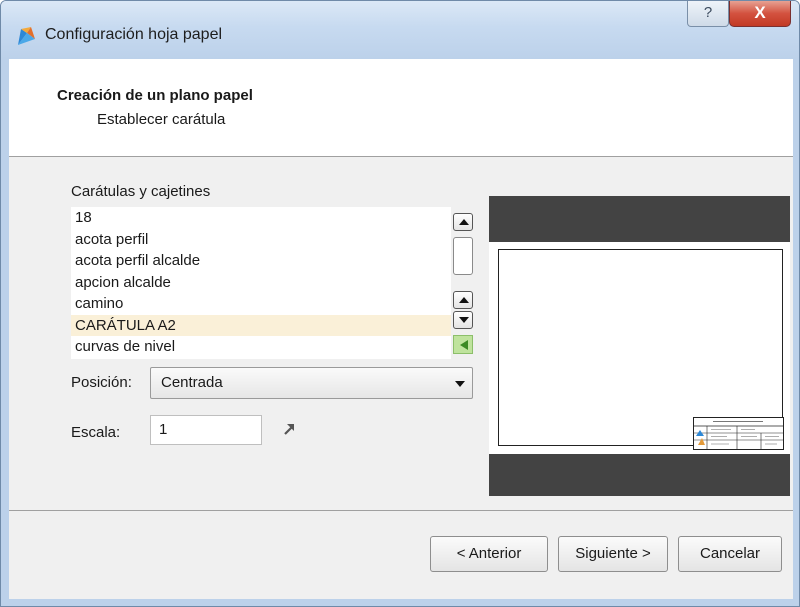 Image resolution: width=800 pixels, height=607 pixels. What do you see at coordinates (261, 218) in the screenshot?
I see `list-item: 18` at bounding box center [261, 218].